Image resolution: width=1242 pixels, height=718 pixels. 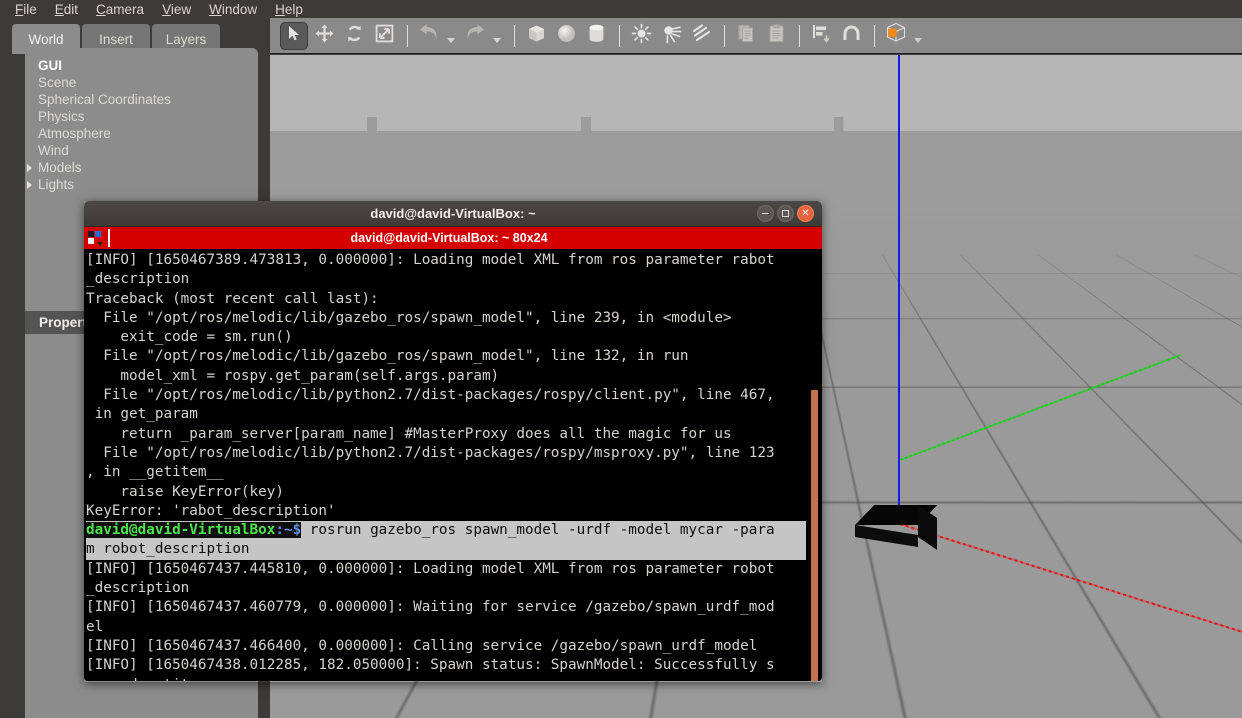 I want to click on tree-item-label: Models, so click(x=60, y=167).